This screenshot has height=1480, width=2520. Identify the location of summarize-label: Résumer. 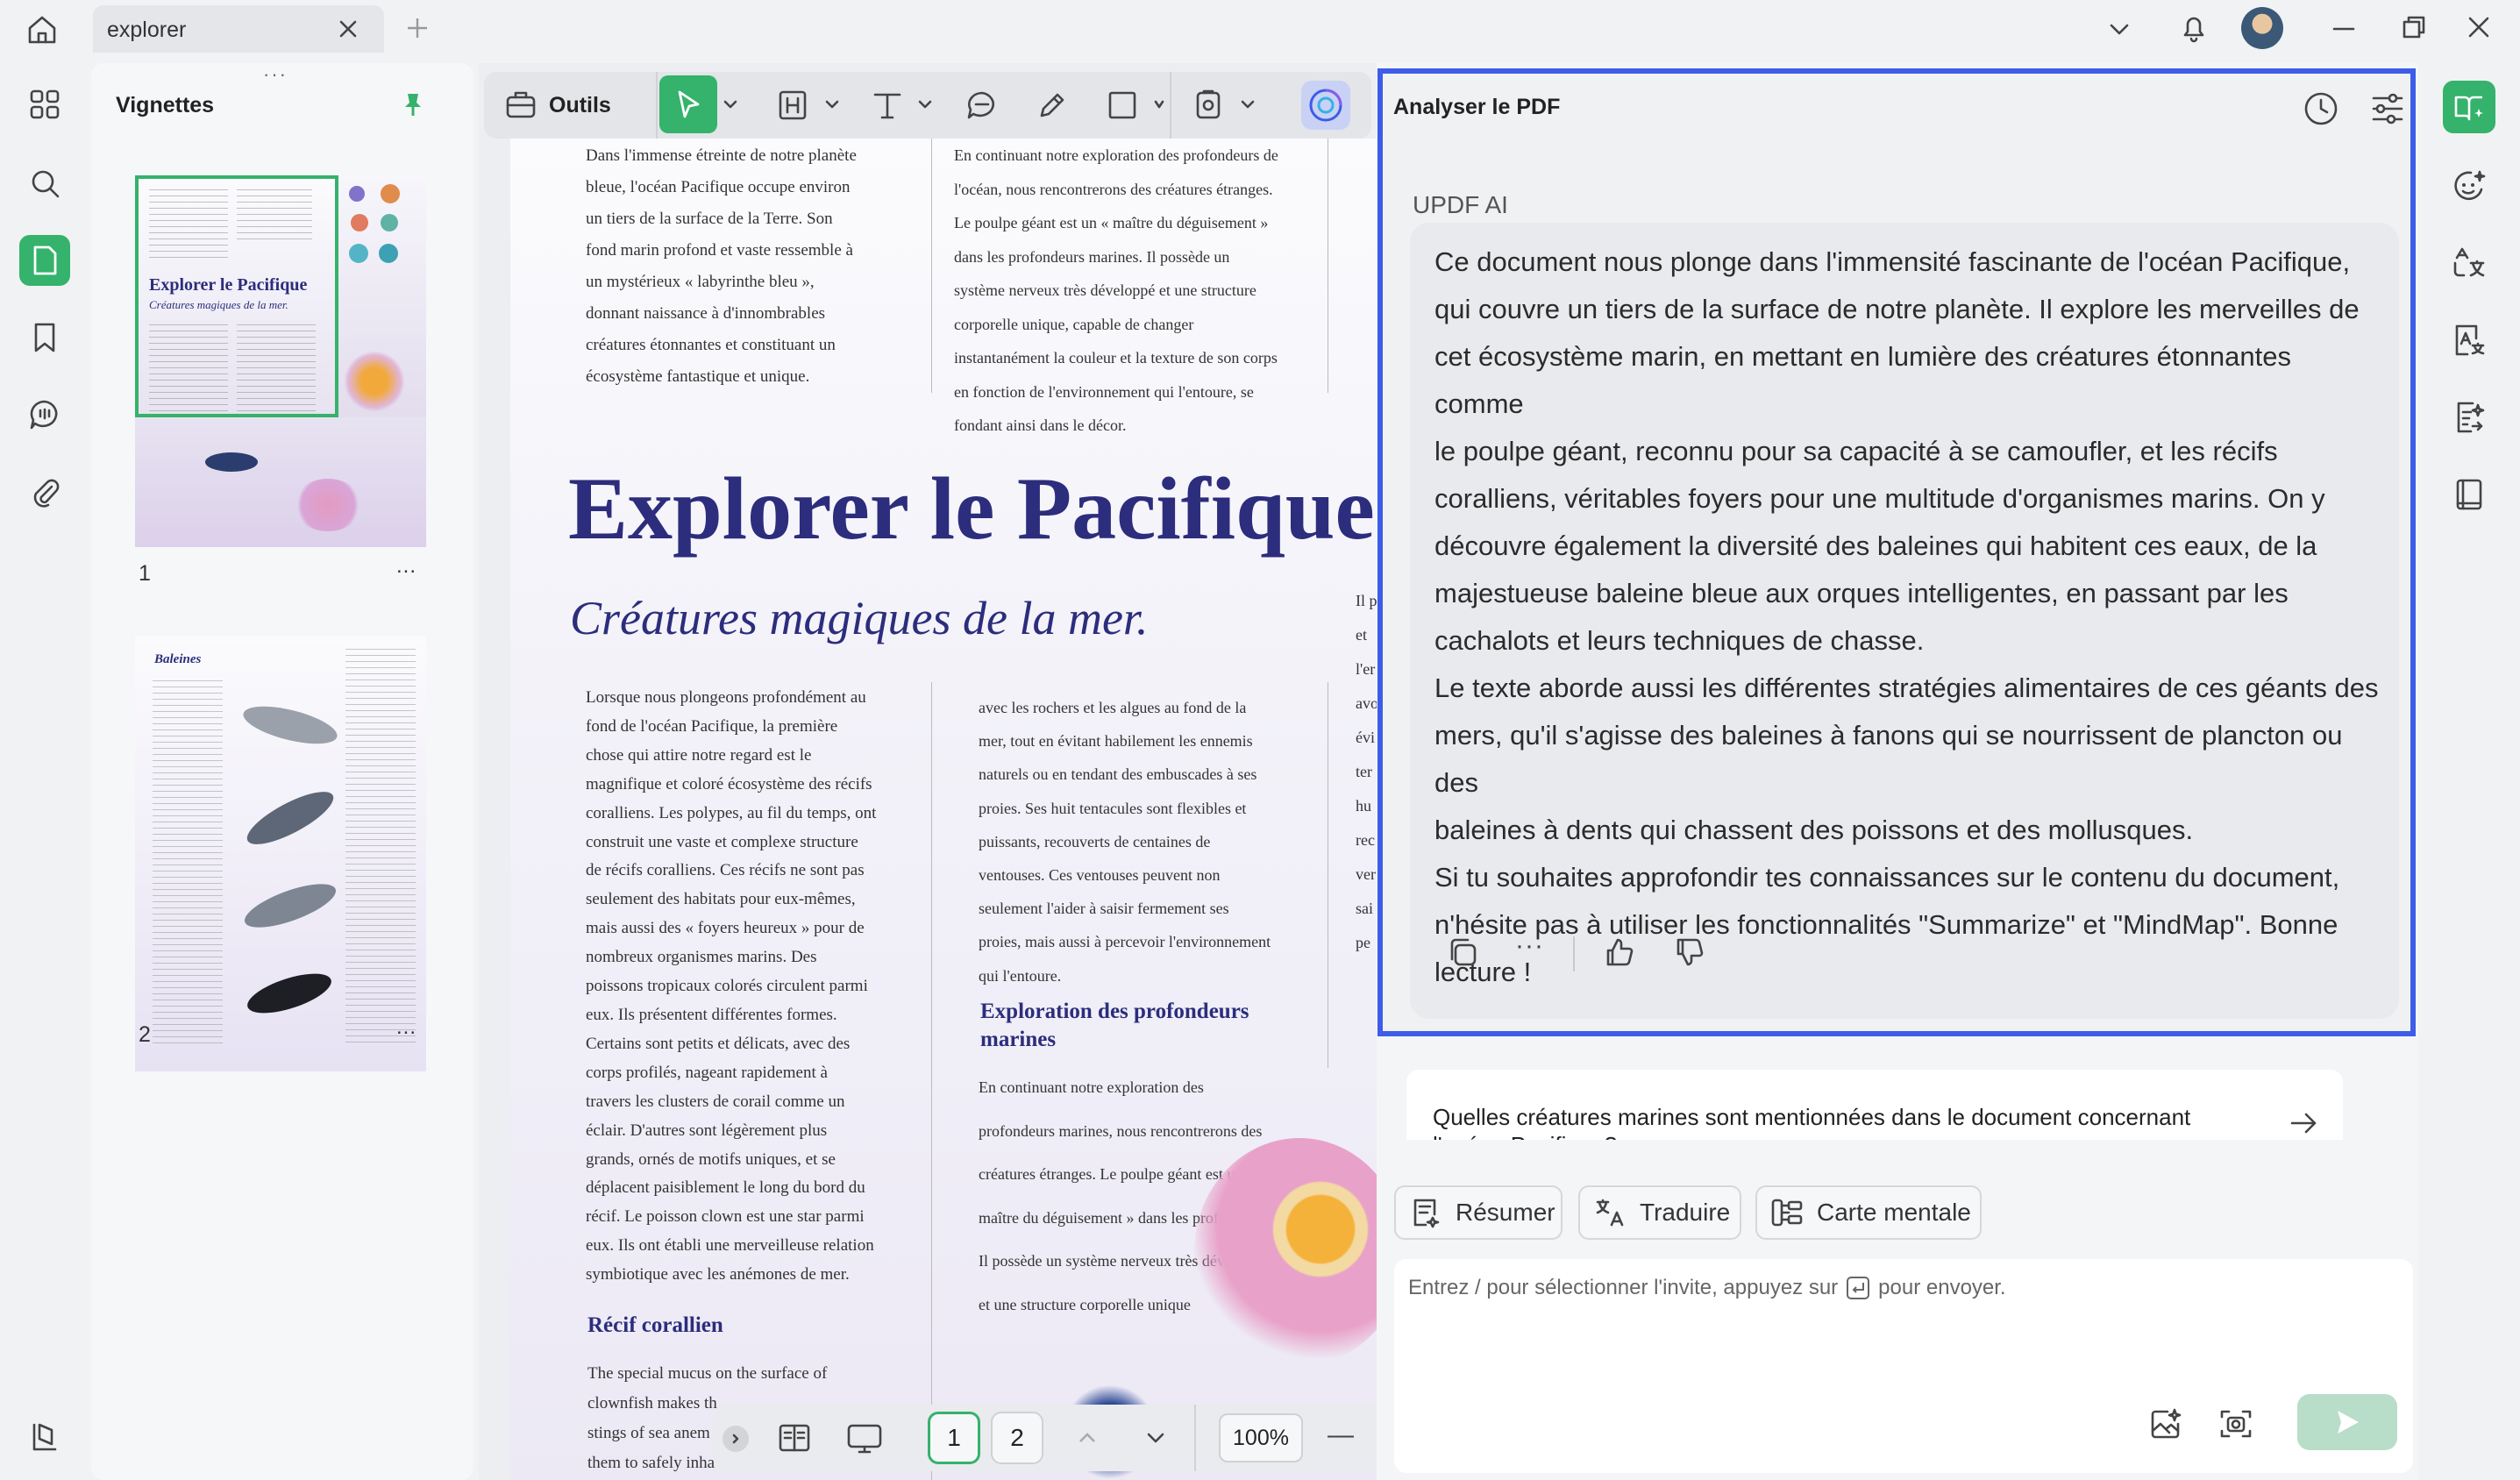
(1505, 1213).